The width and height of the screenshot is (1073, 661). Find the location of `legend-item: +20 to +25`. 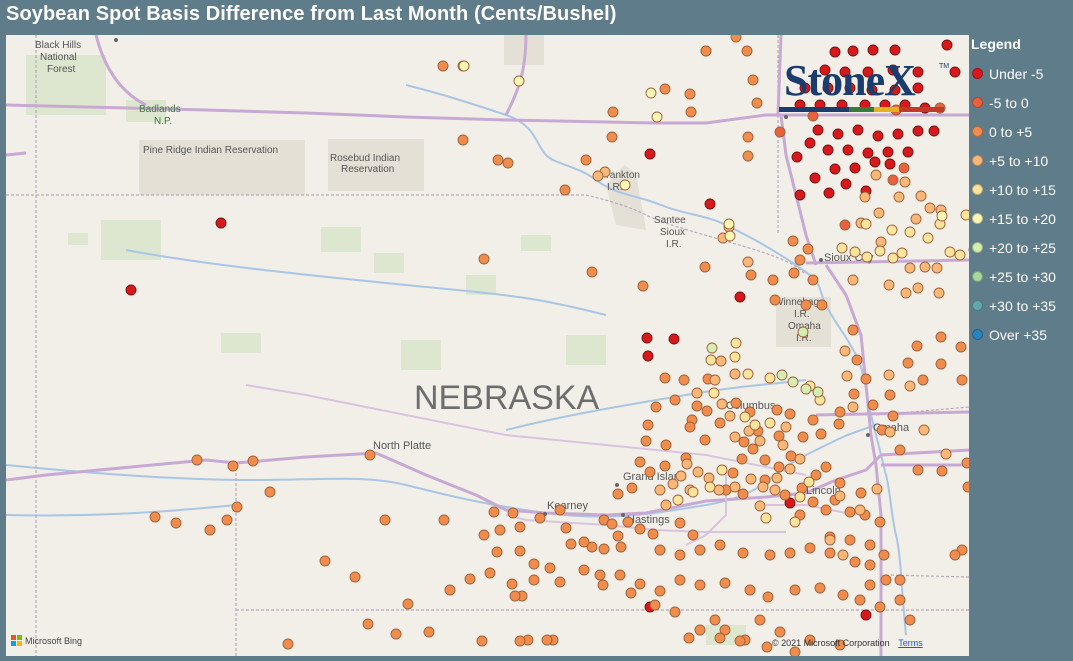

legend-item: +20 to +25 is located at coordinates (1021, 247).